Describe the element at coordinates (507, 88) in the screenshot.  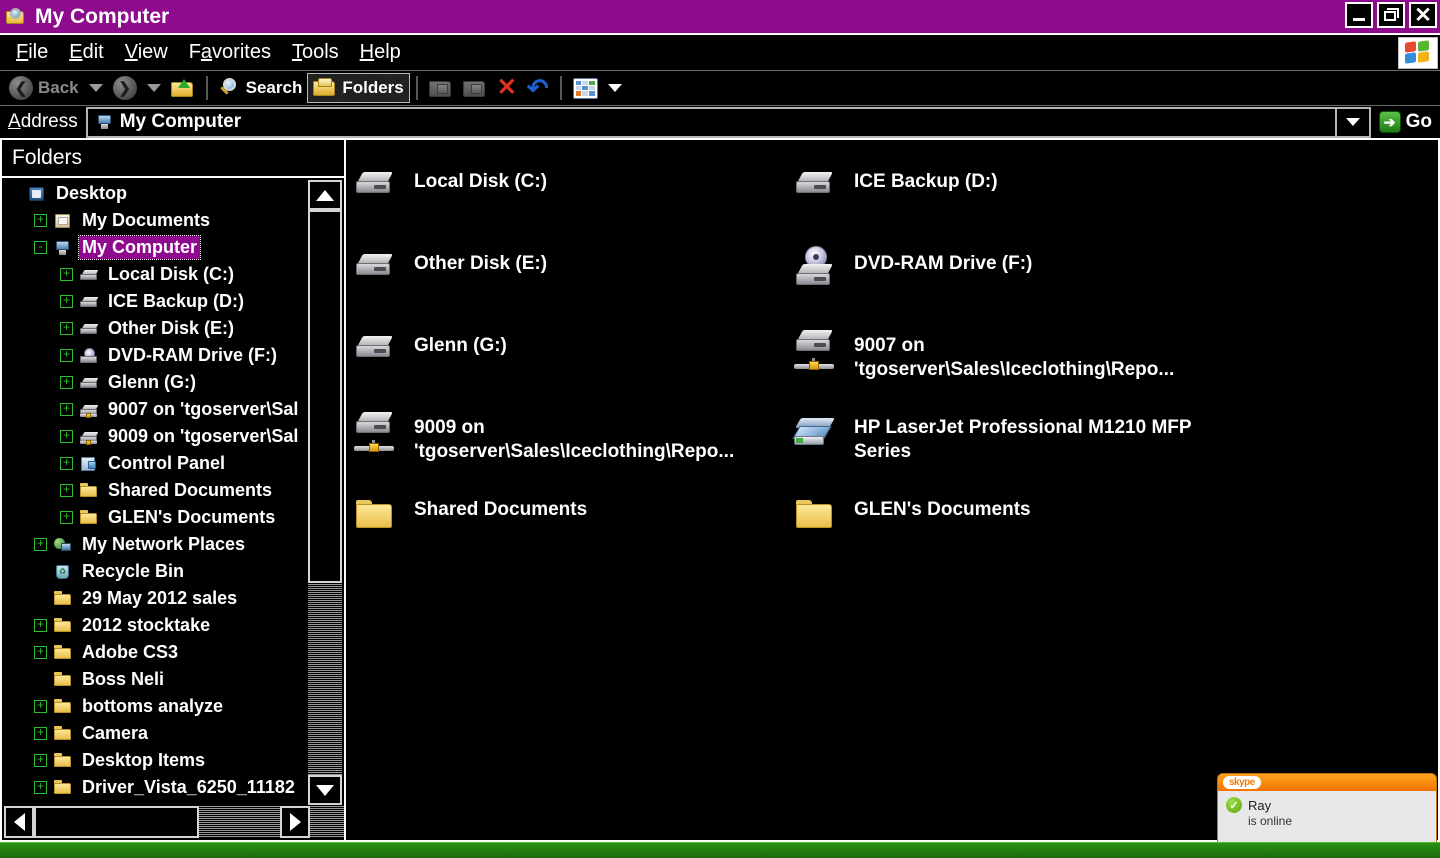
I see `delete-button: ✕` at that location.